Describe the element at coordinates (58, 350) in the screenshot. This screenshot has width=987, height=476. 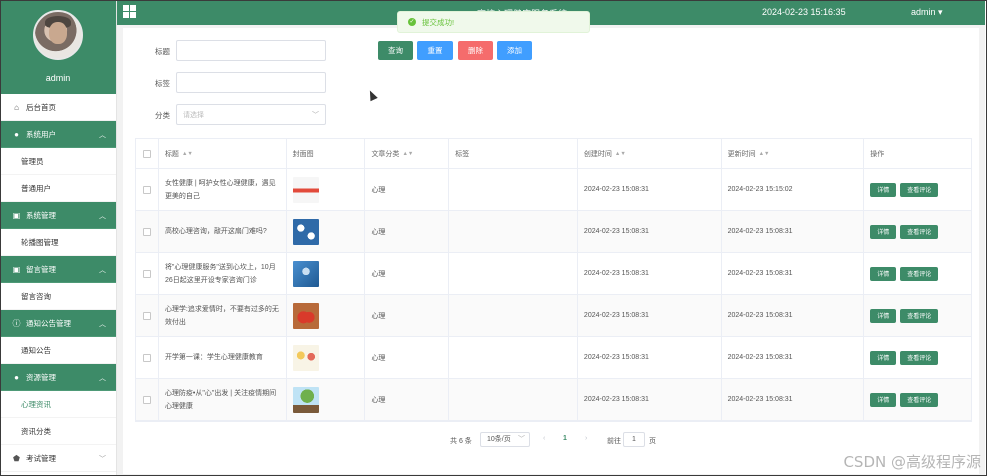
I see `sidebar-subitem-9: 通知公告` at that location.